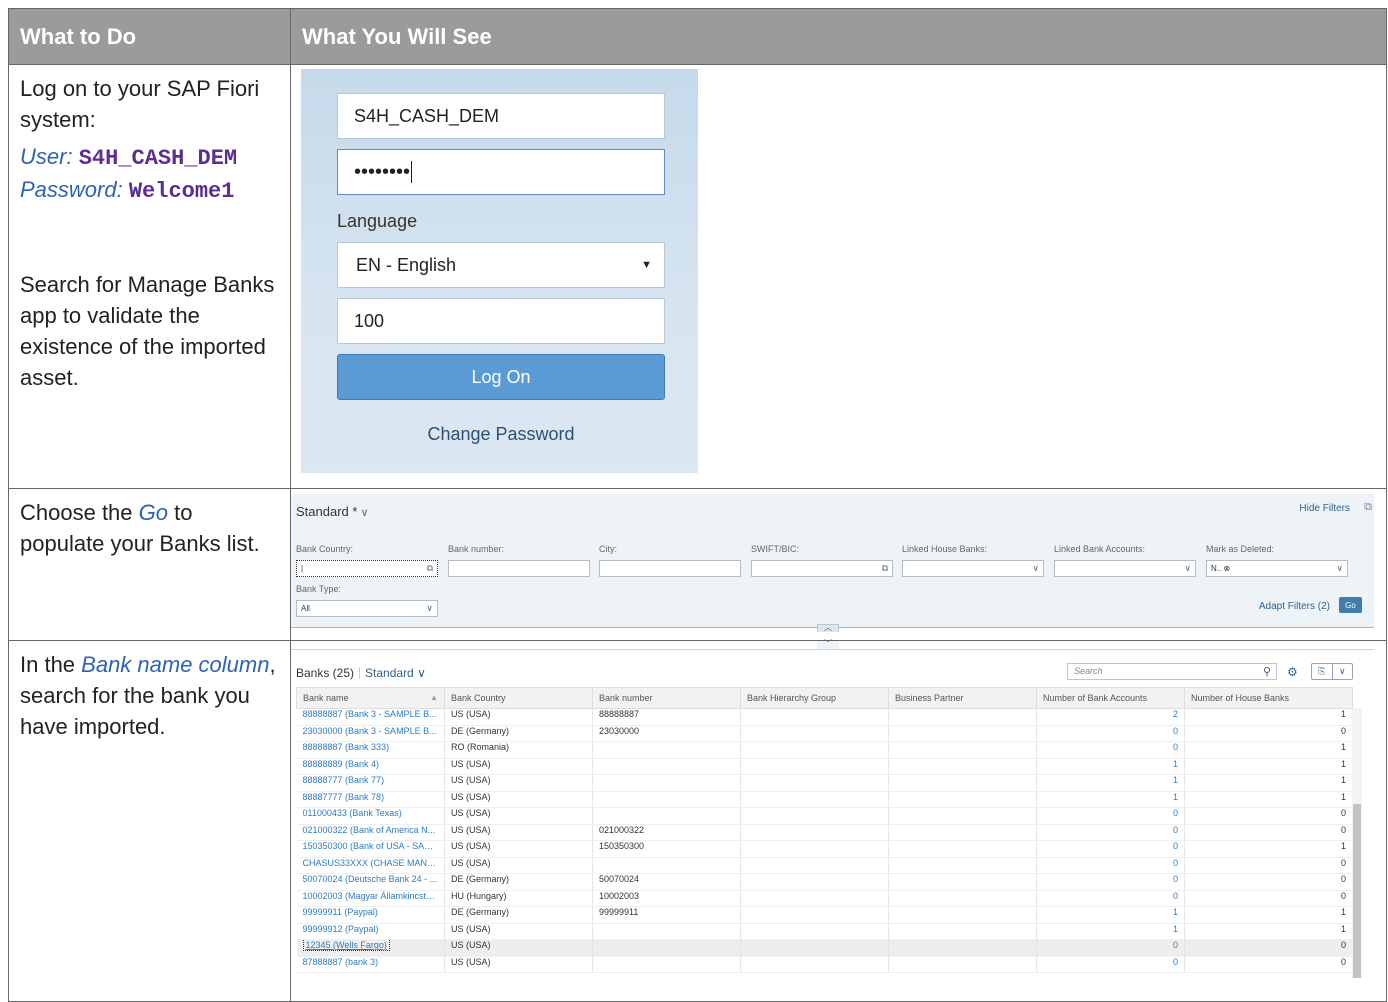 This screenshot has width=1388, height=1002. Describe the element at coordinates (828, 644) in the screenshot. I see `expand-header-icon: ﹀` at that location.